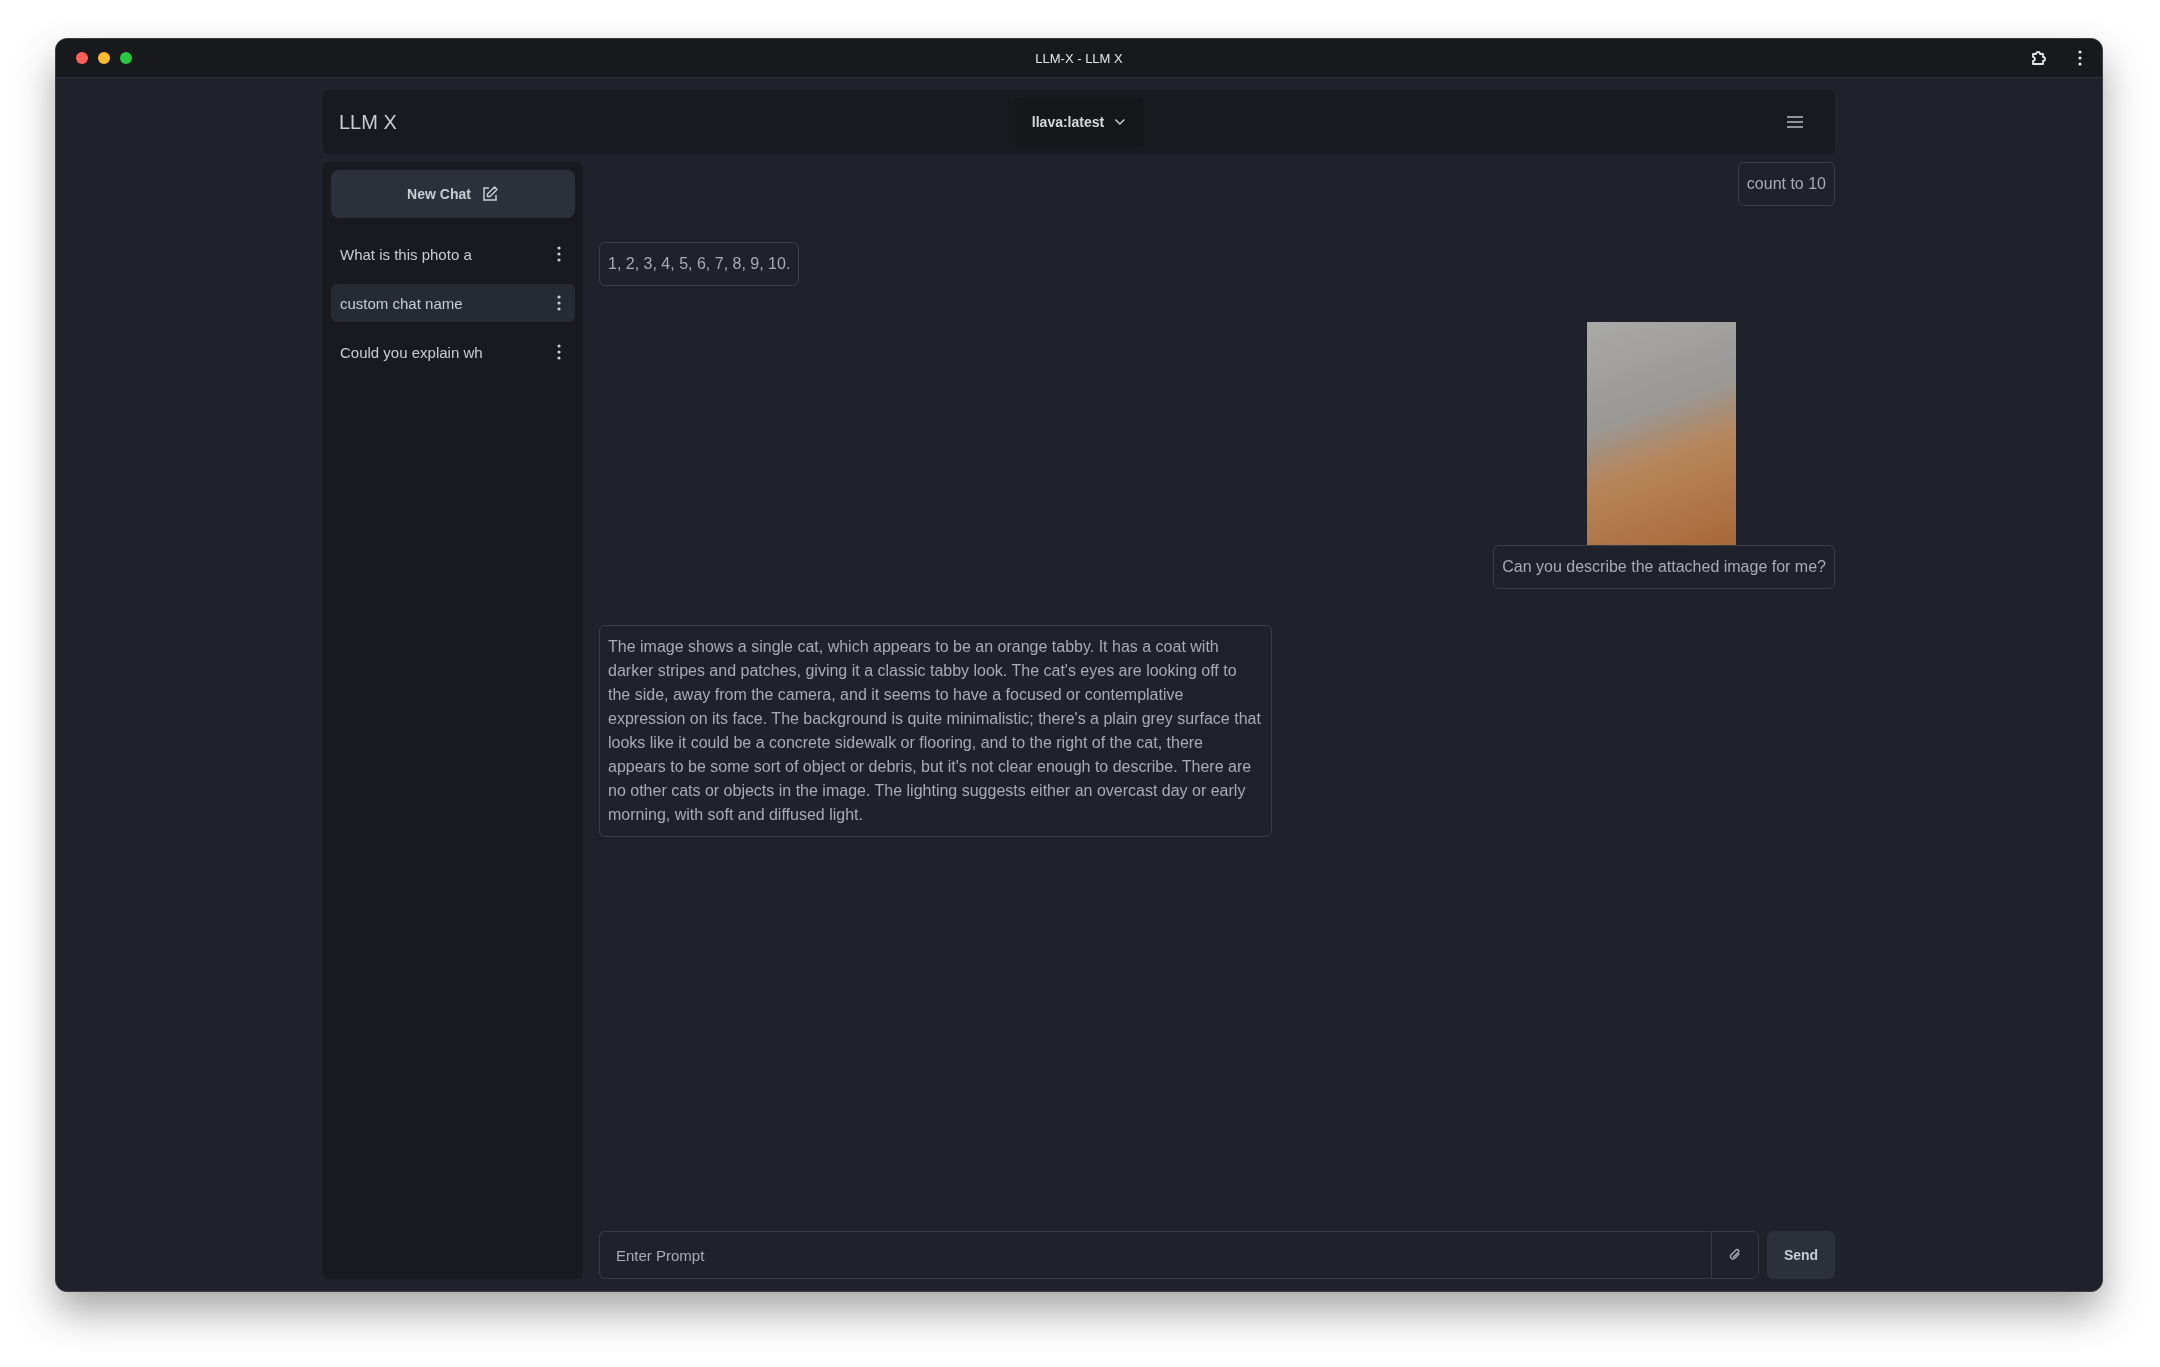 The height and width of the screenshot is (1367, 2160). What do you see at coordinates (1079, 58) in the screenshot?
I see `window-title: LLM-X - LLM X` at bounding box center [1079, 58].